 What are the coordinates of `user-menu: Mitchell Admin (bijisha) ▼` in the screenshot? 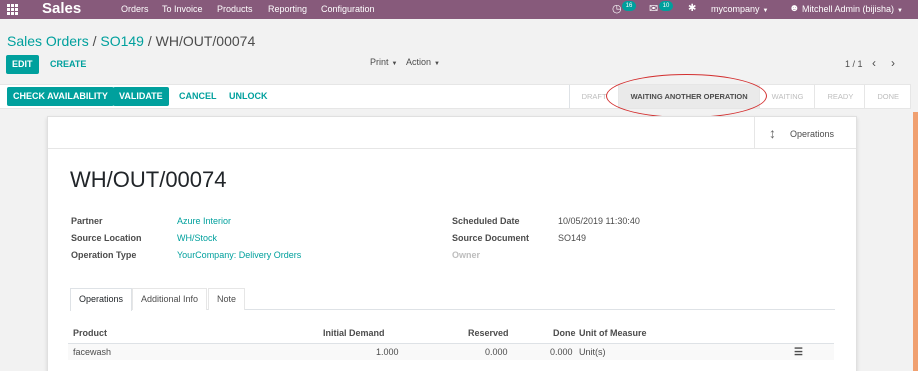 It's located at (852, 10).